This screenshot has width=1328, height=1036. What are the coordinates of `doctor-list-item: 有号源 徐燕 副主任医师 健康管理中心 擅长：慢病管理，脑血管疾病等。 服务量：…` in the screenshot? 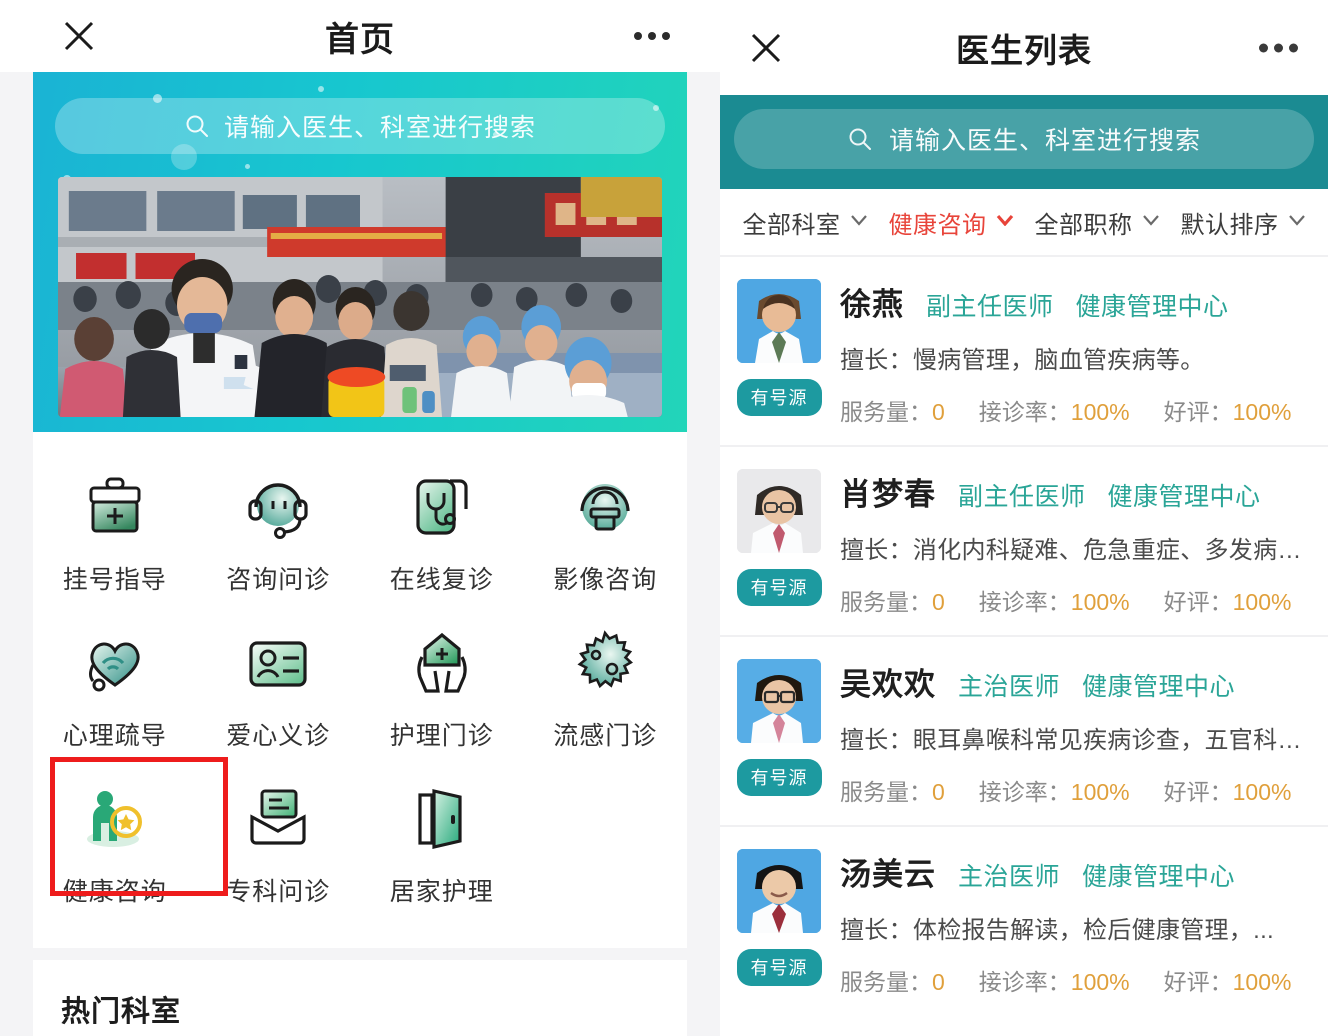 It's located at (1024, 352).